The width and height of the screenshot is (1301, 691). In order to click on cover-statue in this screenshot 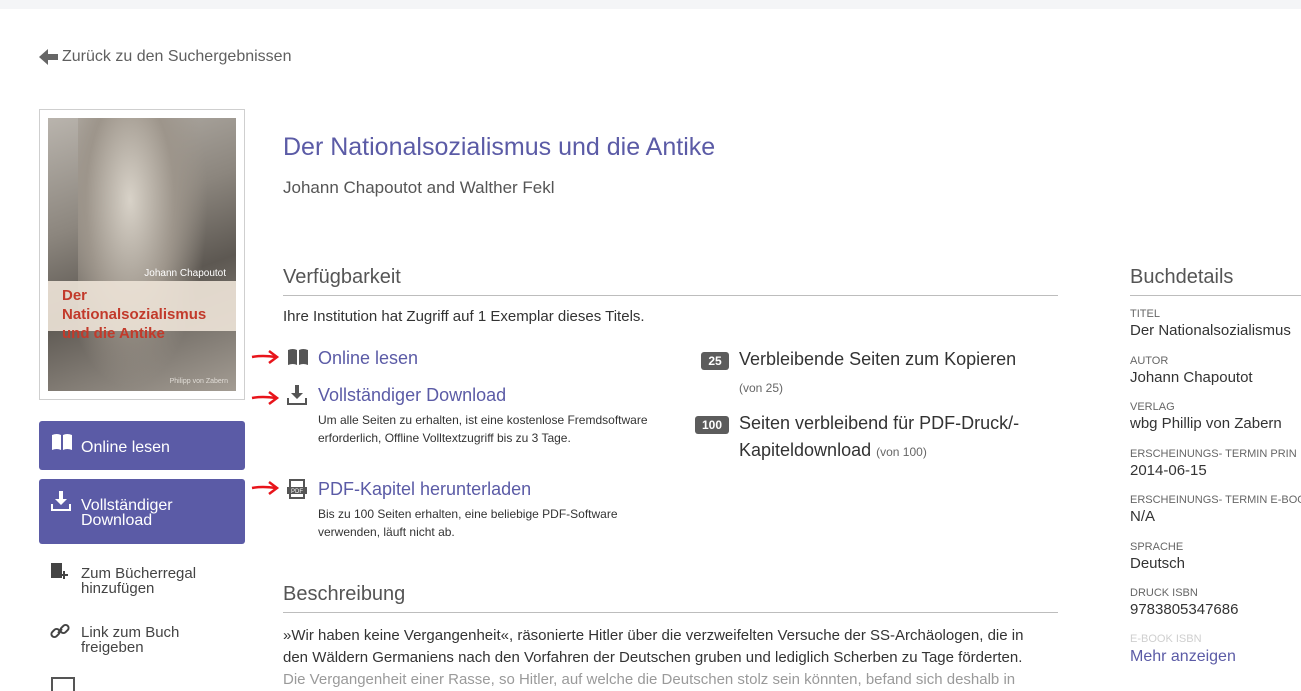, I will do `click(143, 254)`.